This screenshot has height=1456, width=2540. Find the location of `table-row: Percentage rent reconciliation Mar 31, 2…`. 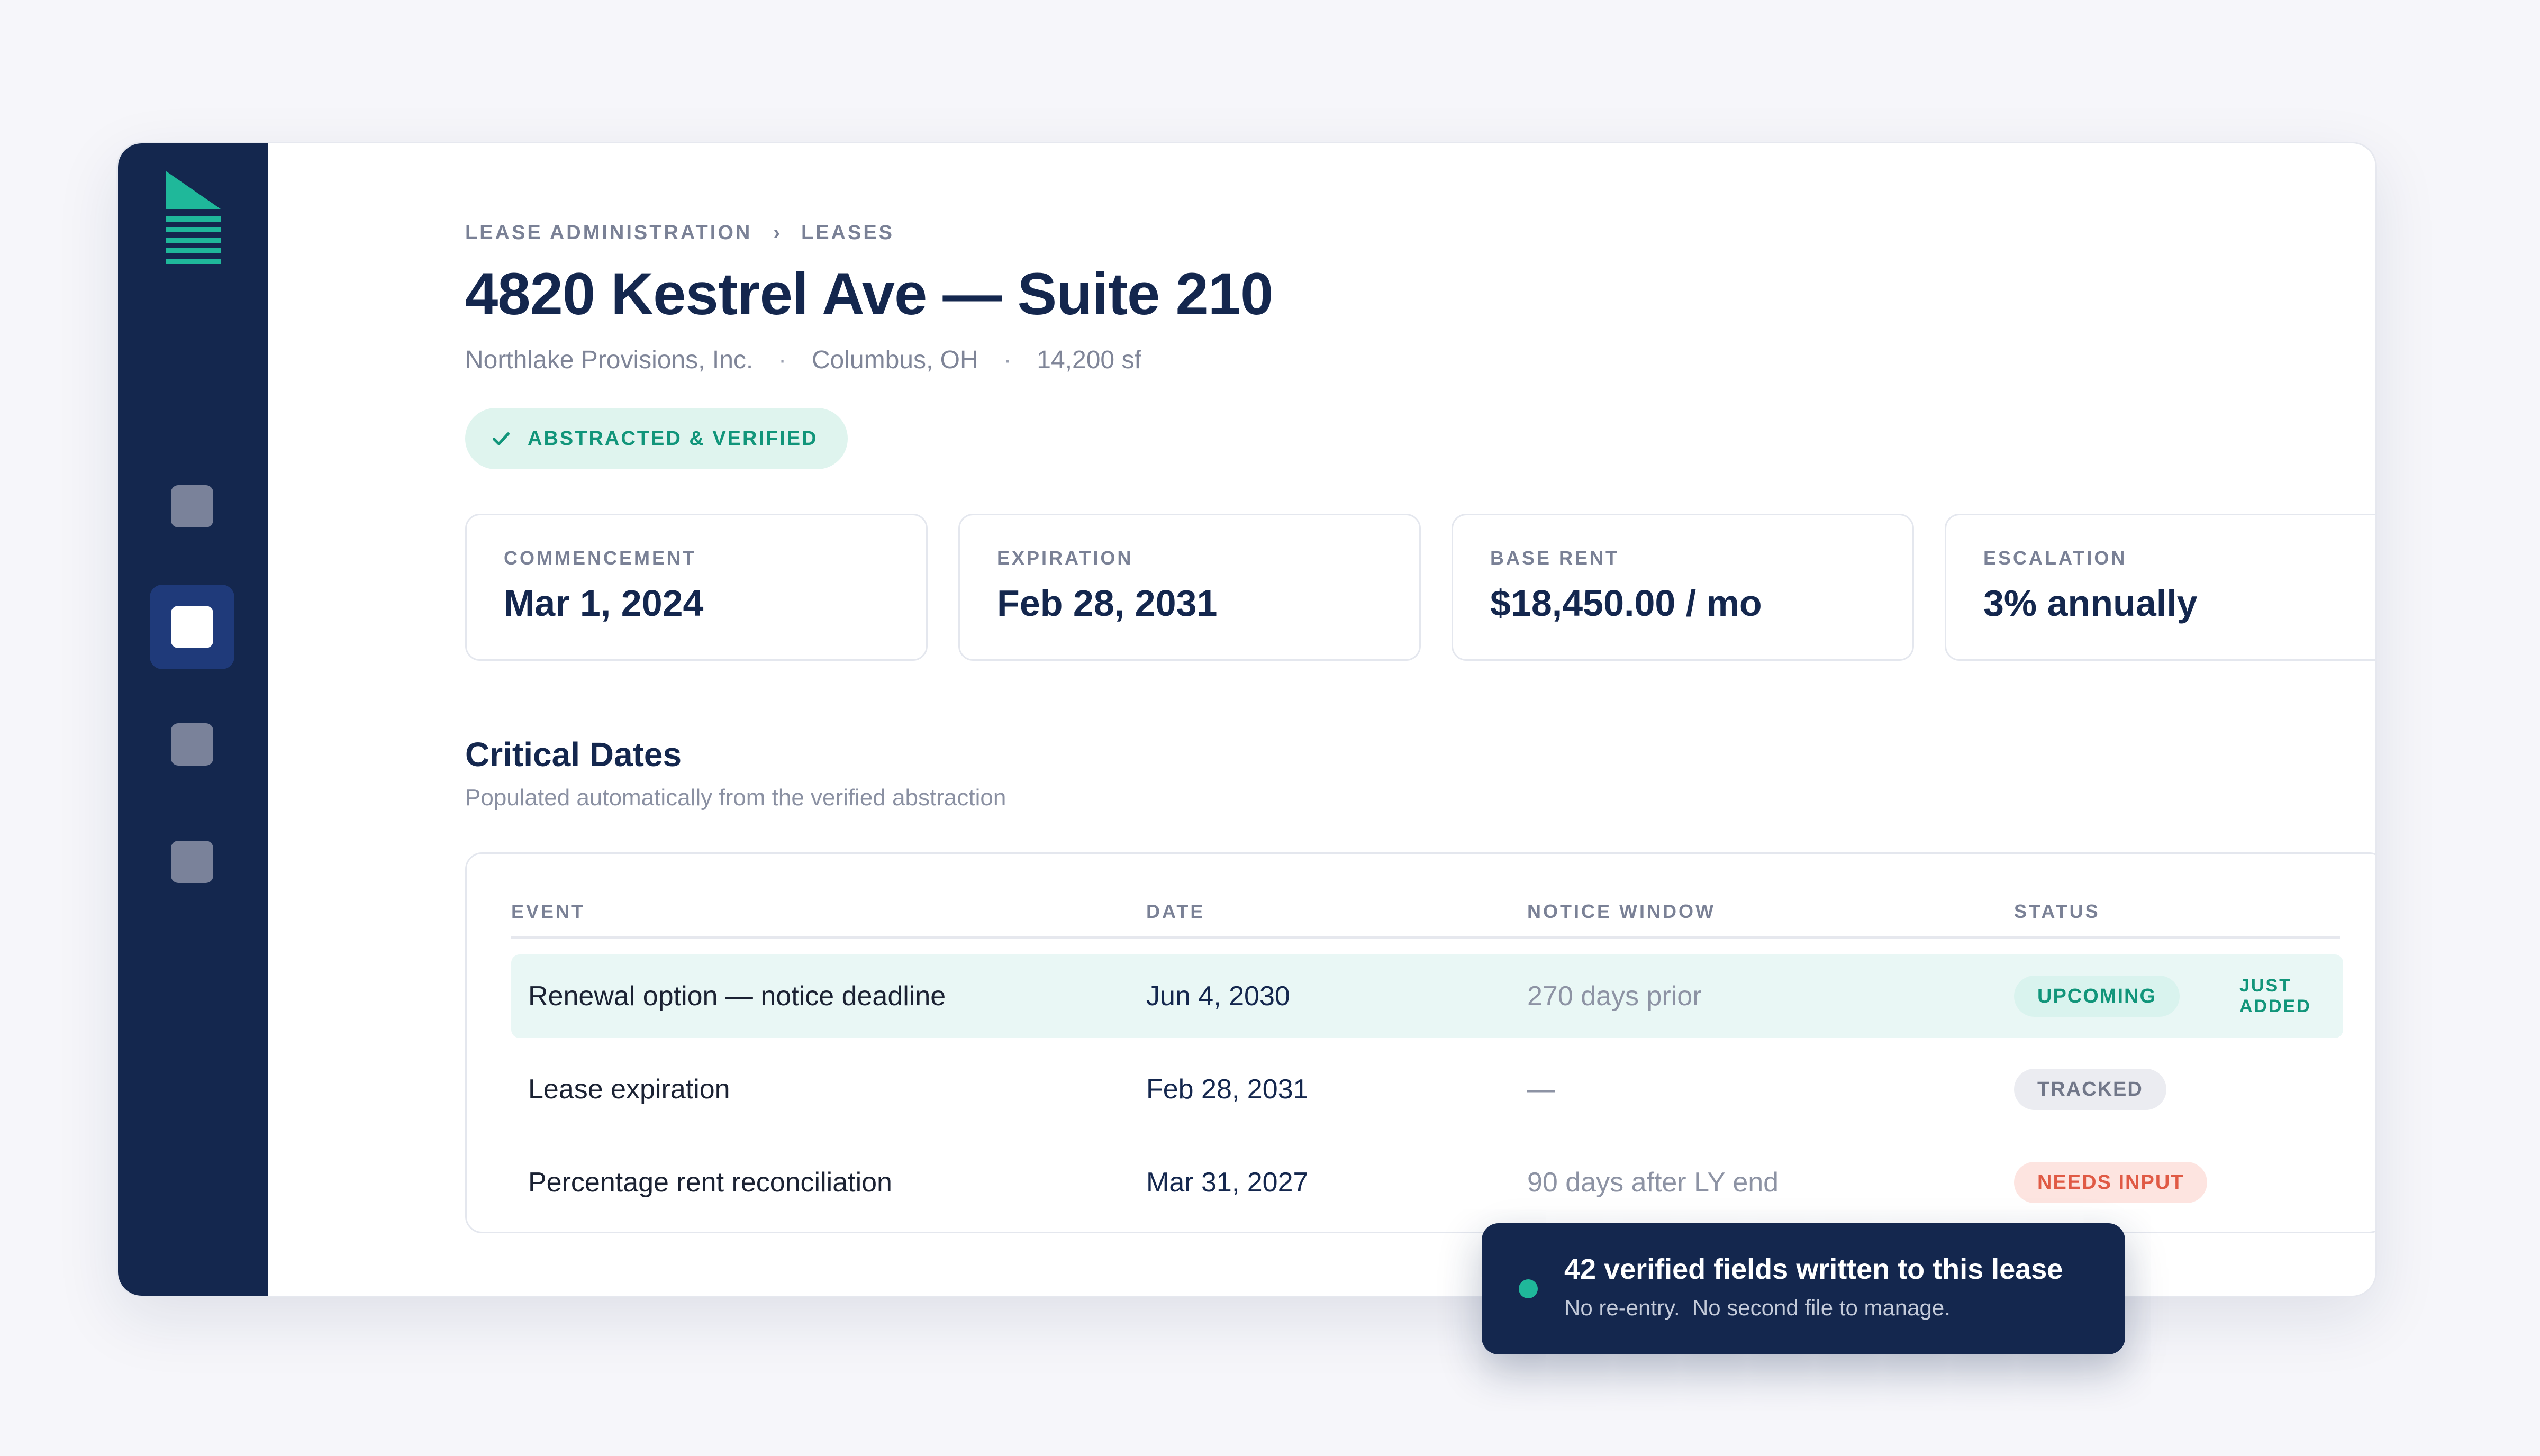

table-row: Percentage rent reconciliation Mar 31, 2… is located at coordinates (1427, 1183).